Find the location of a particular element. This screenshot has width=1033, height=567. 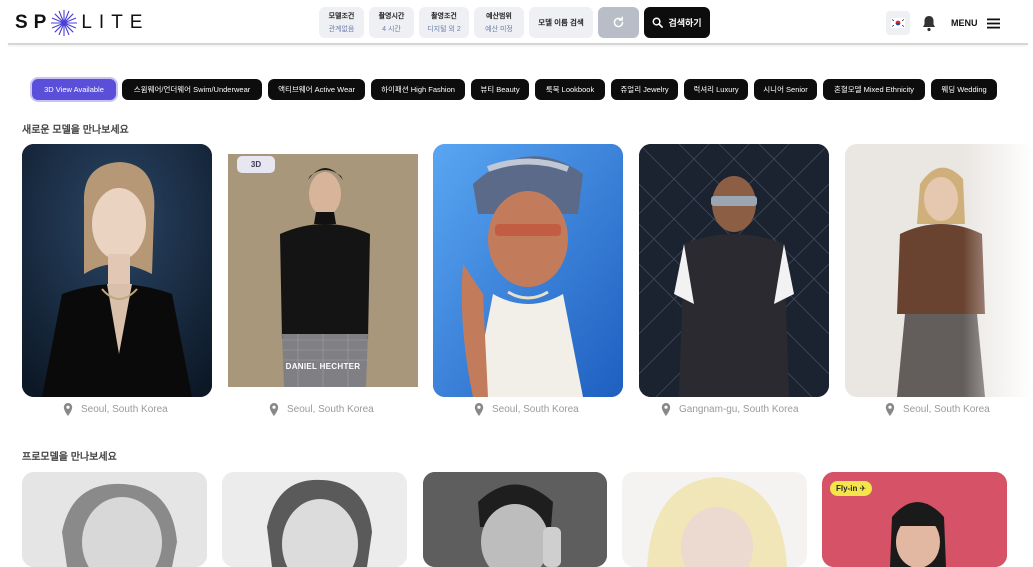

search-button: 검색하기 is located at coordinates (677, 22).